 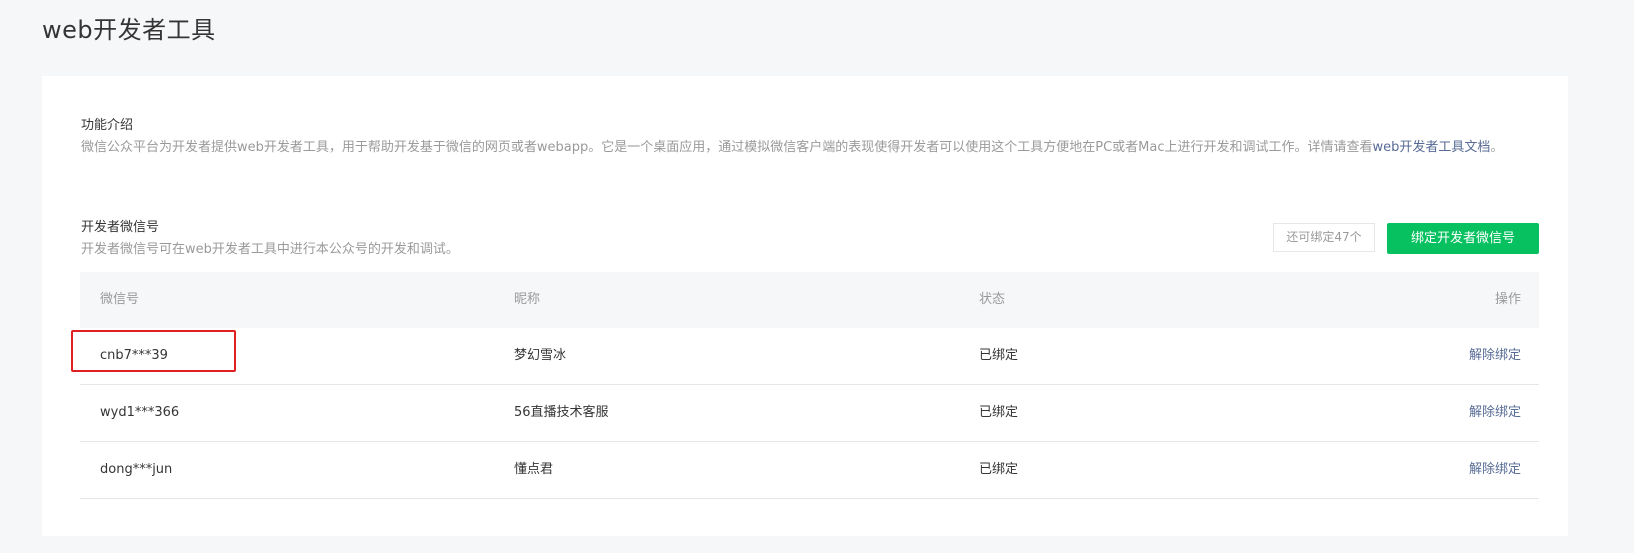 What do you see at coordinates (527, 299) in the screenshot?
I see `header-nickname: 昵称` at bounding box center [527, 299].